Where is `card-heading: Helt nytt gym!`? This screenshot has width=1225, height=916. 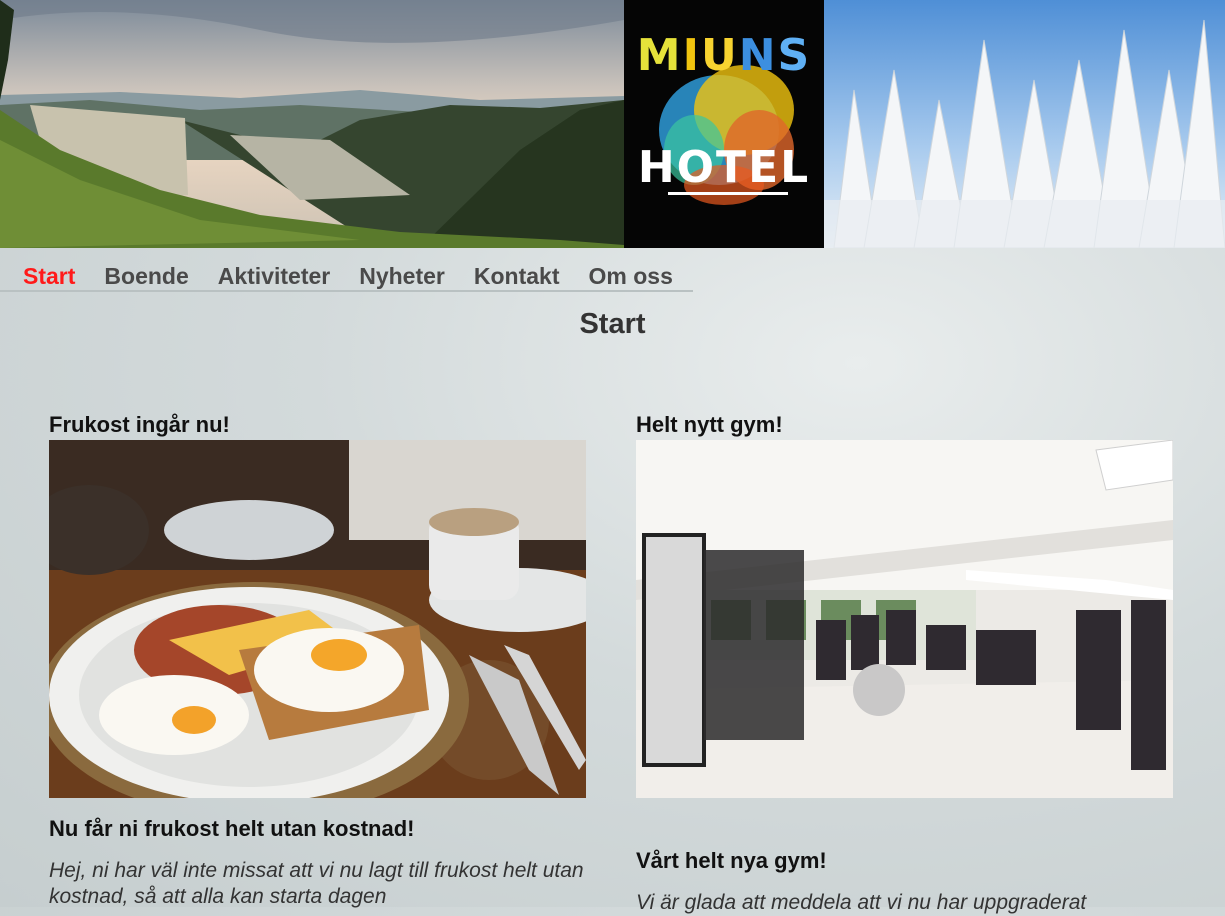 card-heading: Helt nytt gym! is located at coordinates (709, 424).